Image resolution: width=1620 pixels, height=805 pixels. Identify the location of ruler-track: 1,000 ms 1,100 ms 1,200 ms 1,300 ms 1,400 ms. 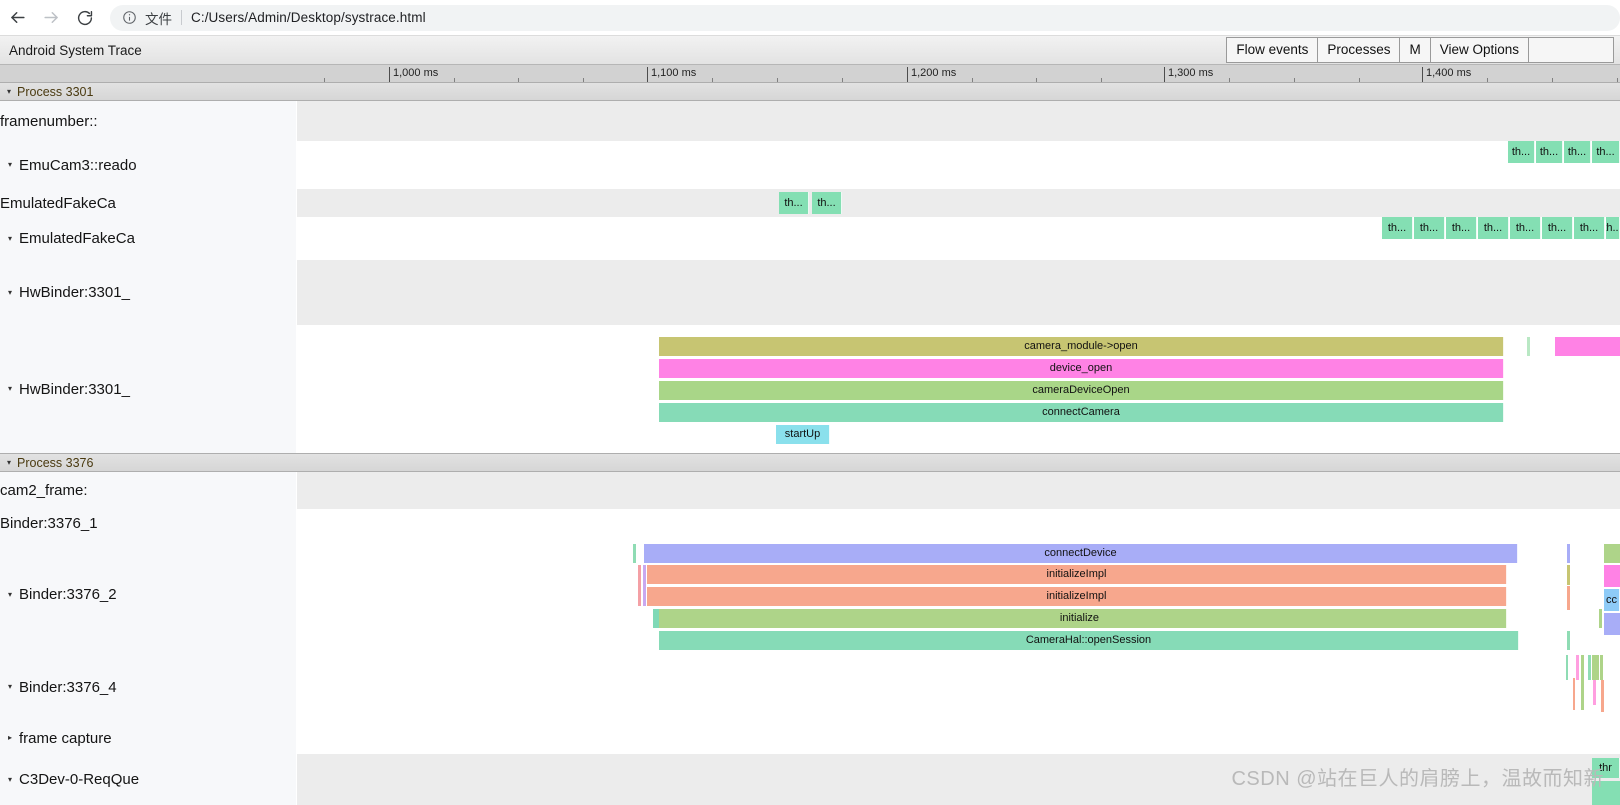
(958, 73).